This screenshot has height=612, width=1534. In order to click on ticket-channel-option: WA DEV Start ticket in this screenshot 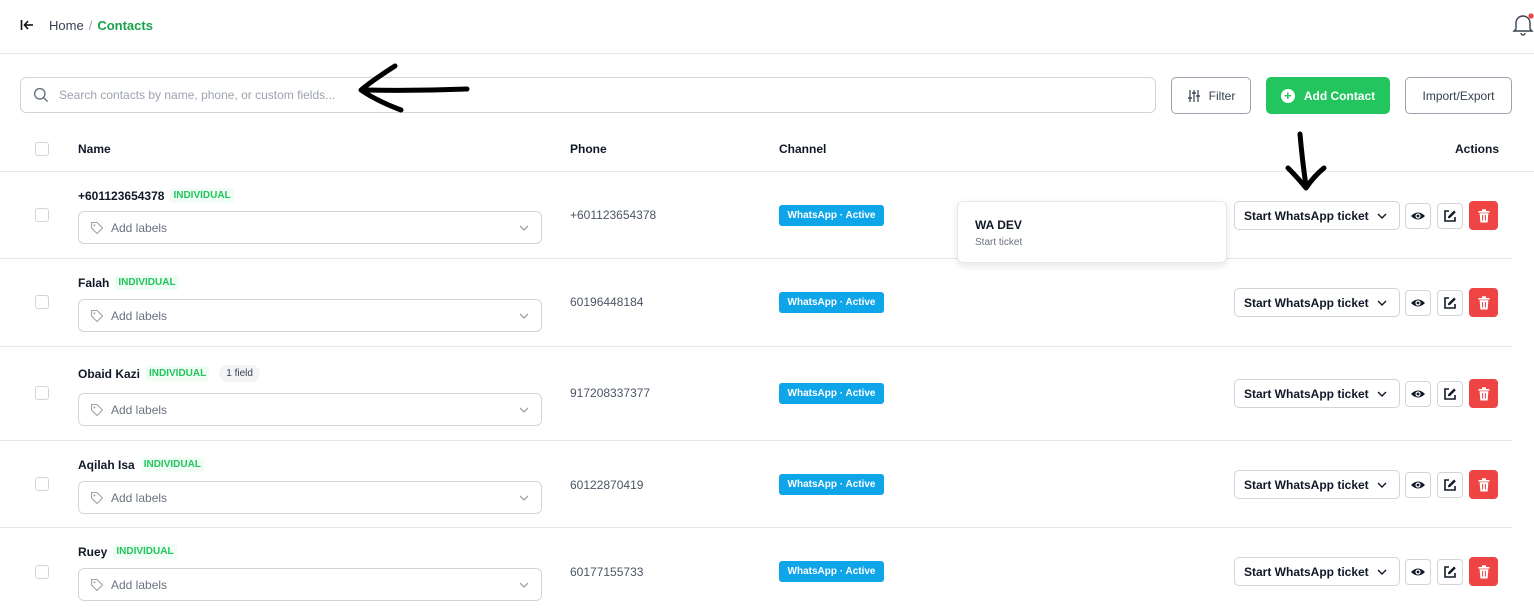, I will do `click(1092, 232)`.